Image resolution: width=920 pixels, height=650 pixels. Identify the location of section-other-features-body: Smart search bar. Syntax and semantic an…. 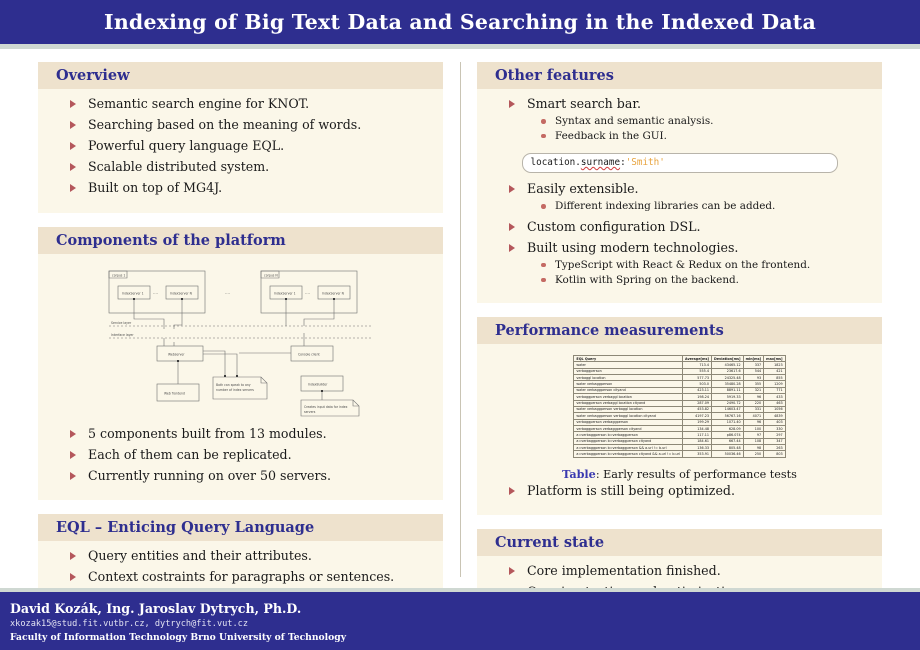
(679, 196).